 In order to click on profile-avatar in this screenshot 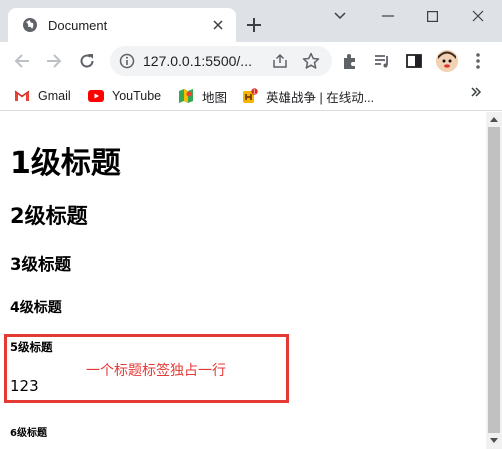, I will do `click(447, 61)`.